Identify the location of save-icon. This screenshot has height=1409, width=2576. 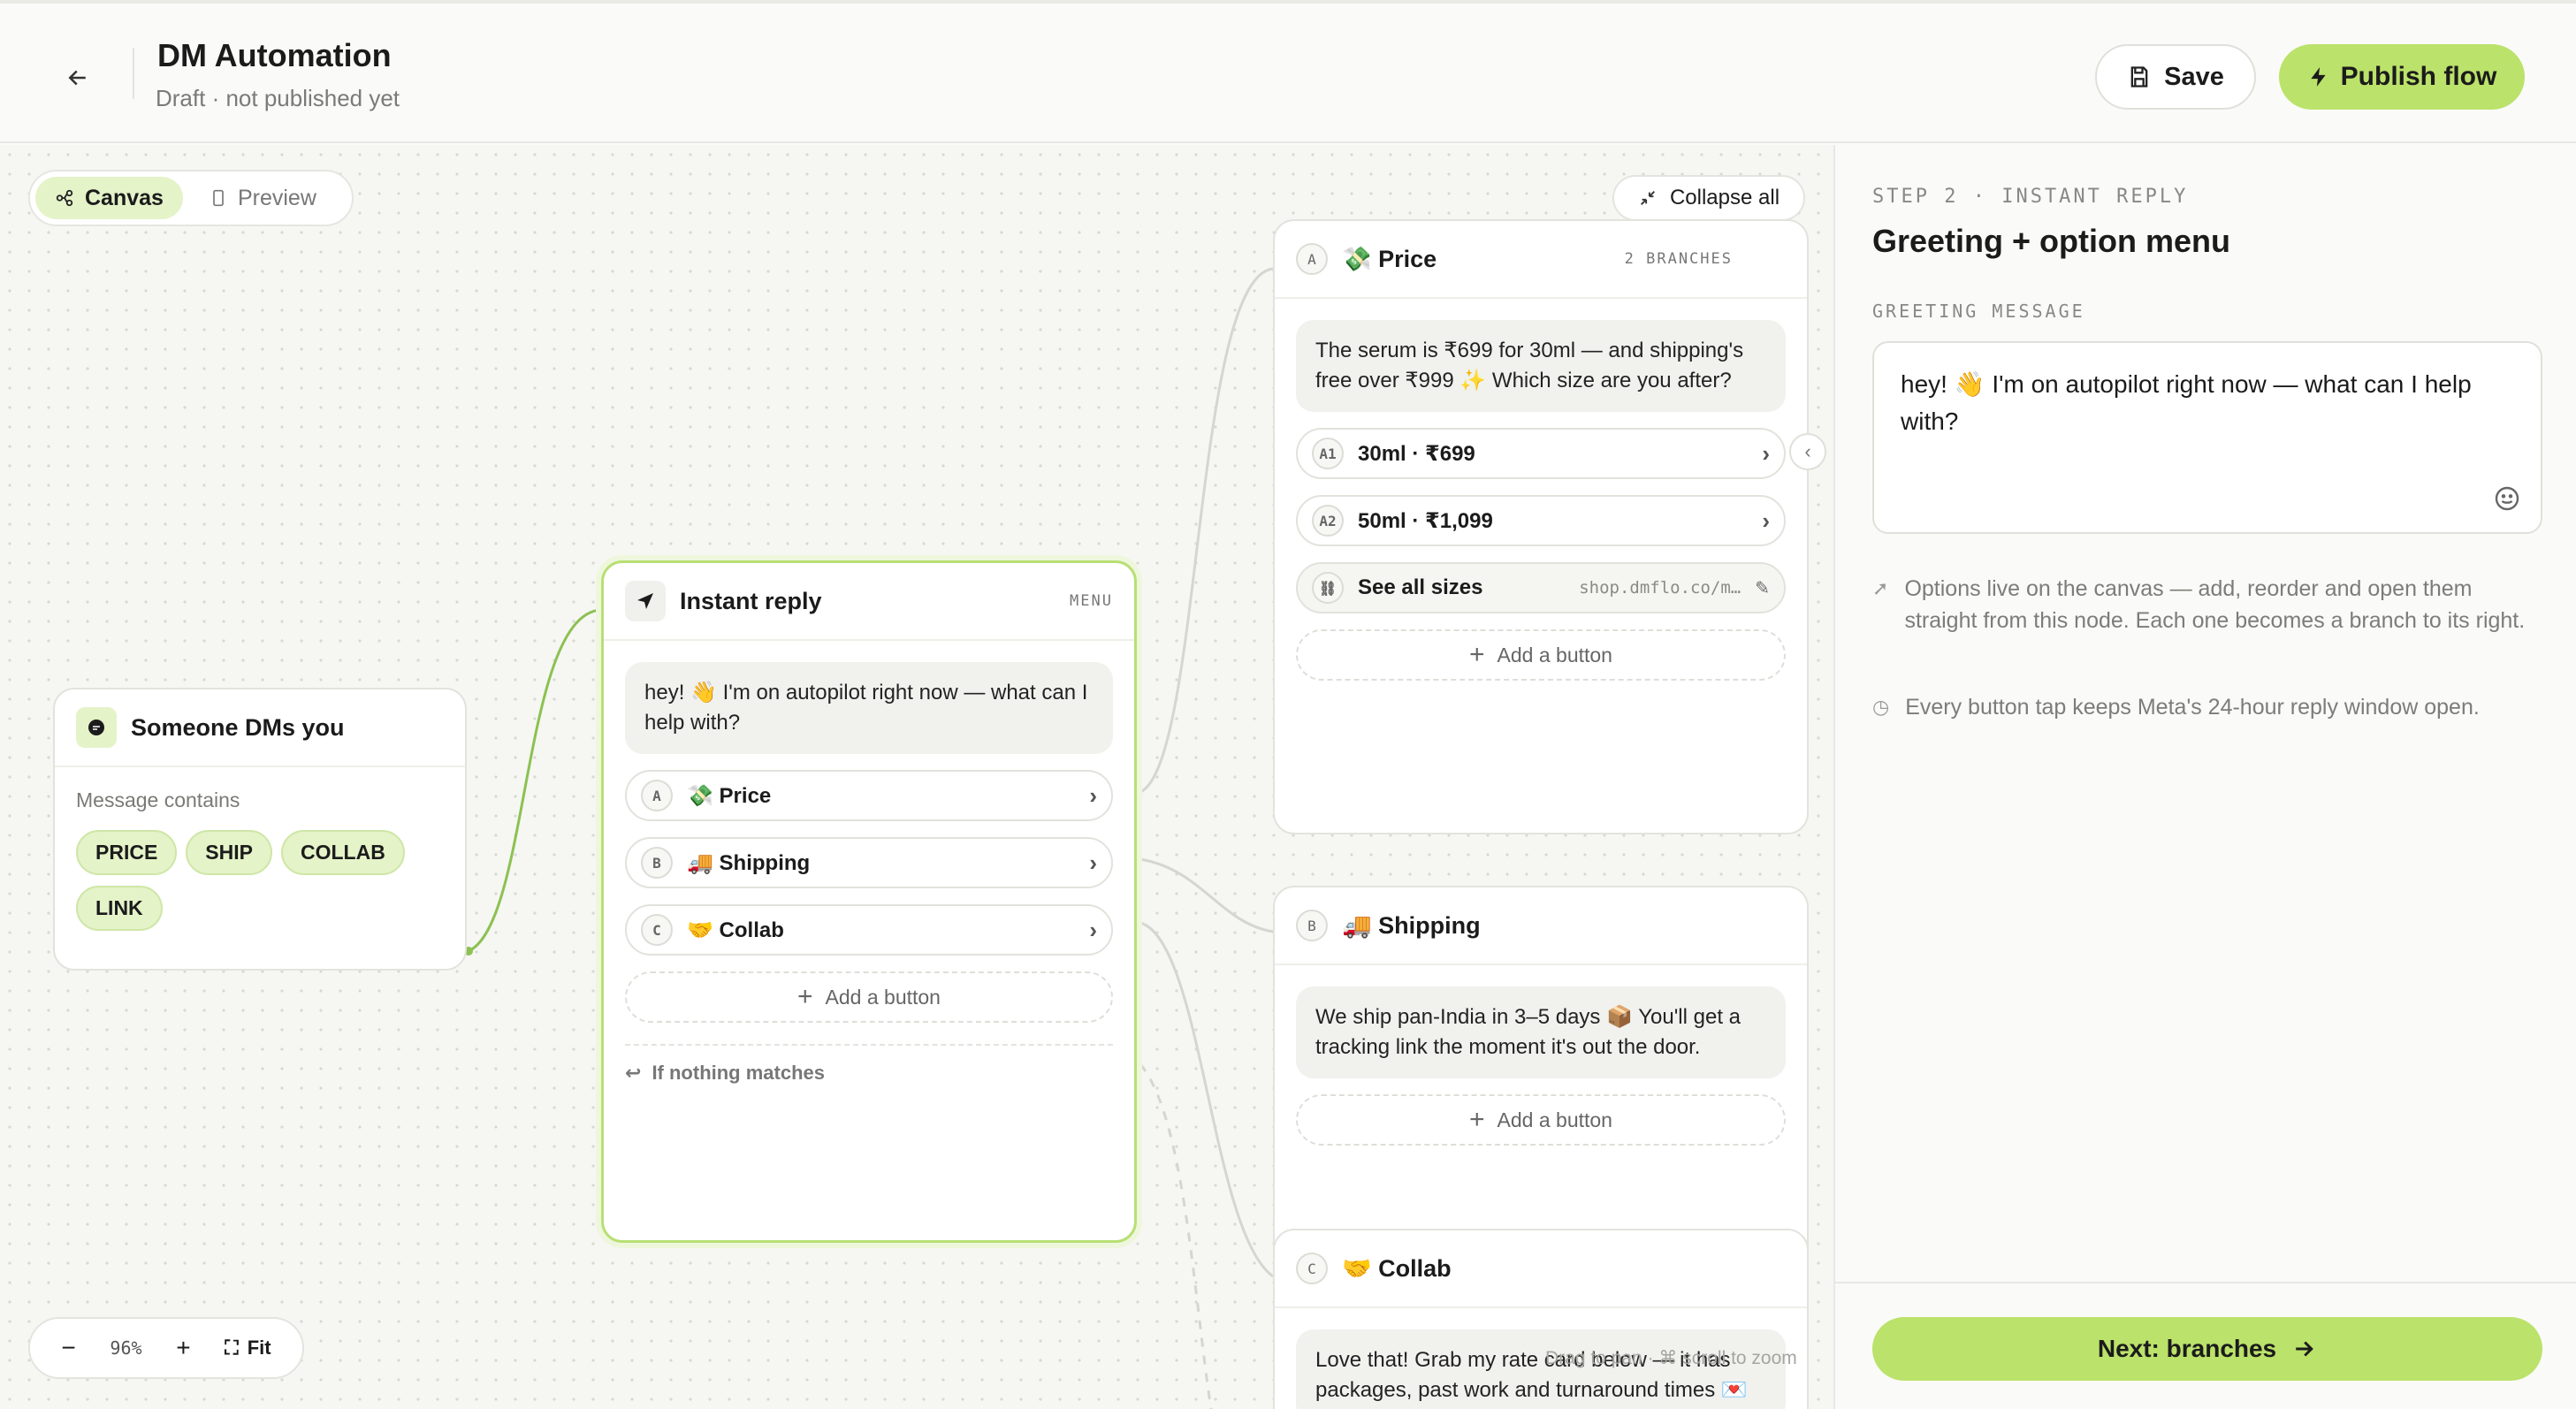
(2139, 77).